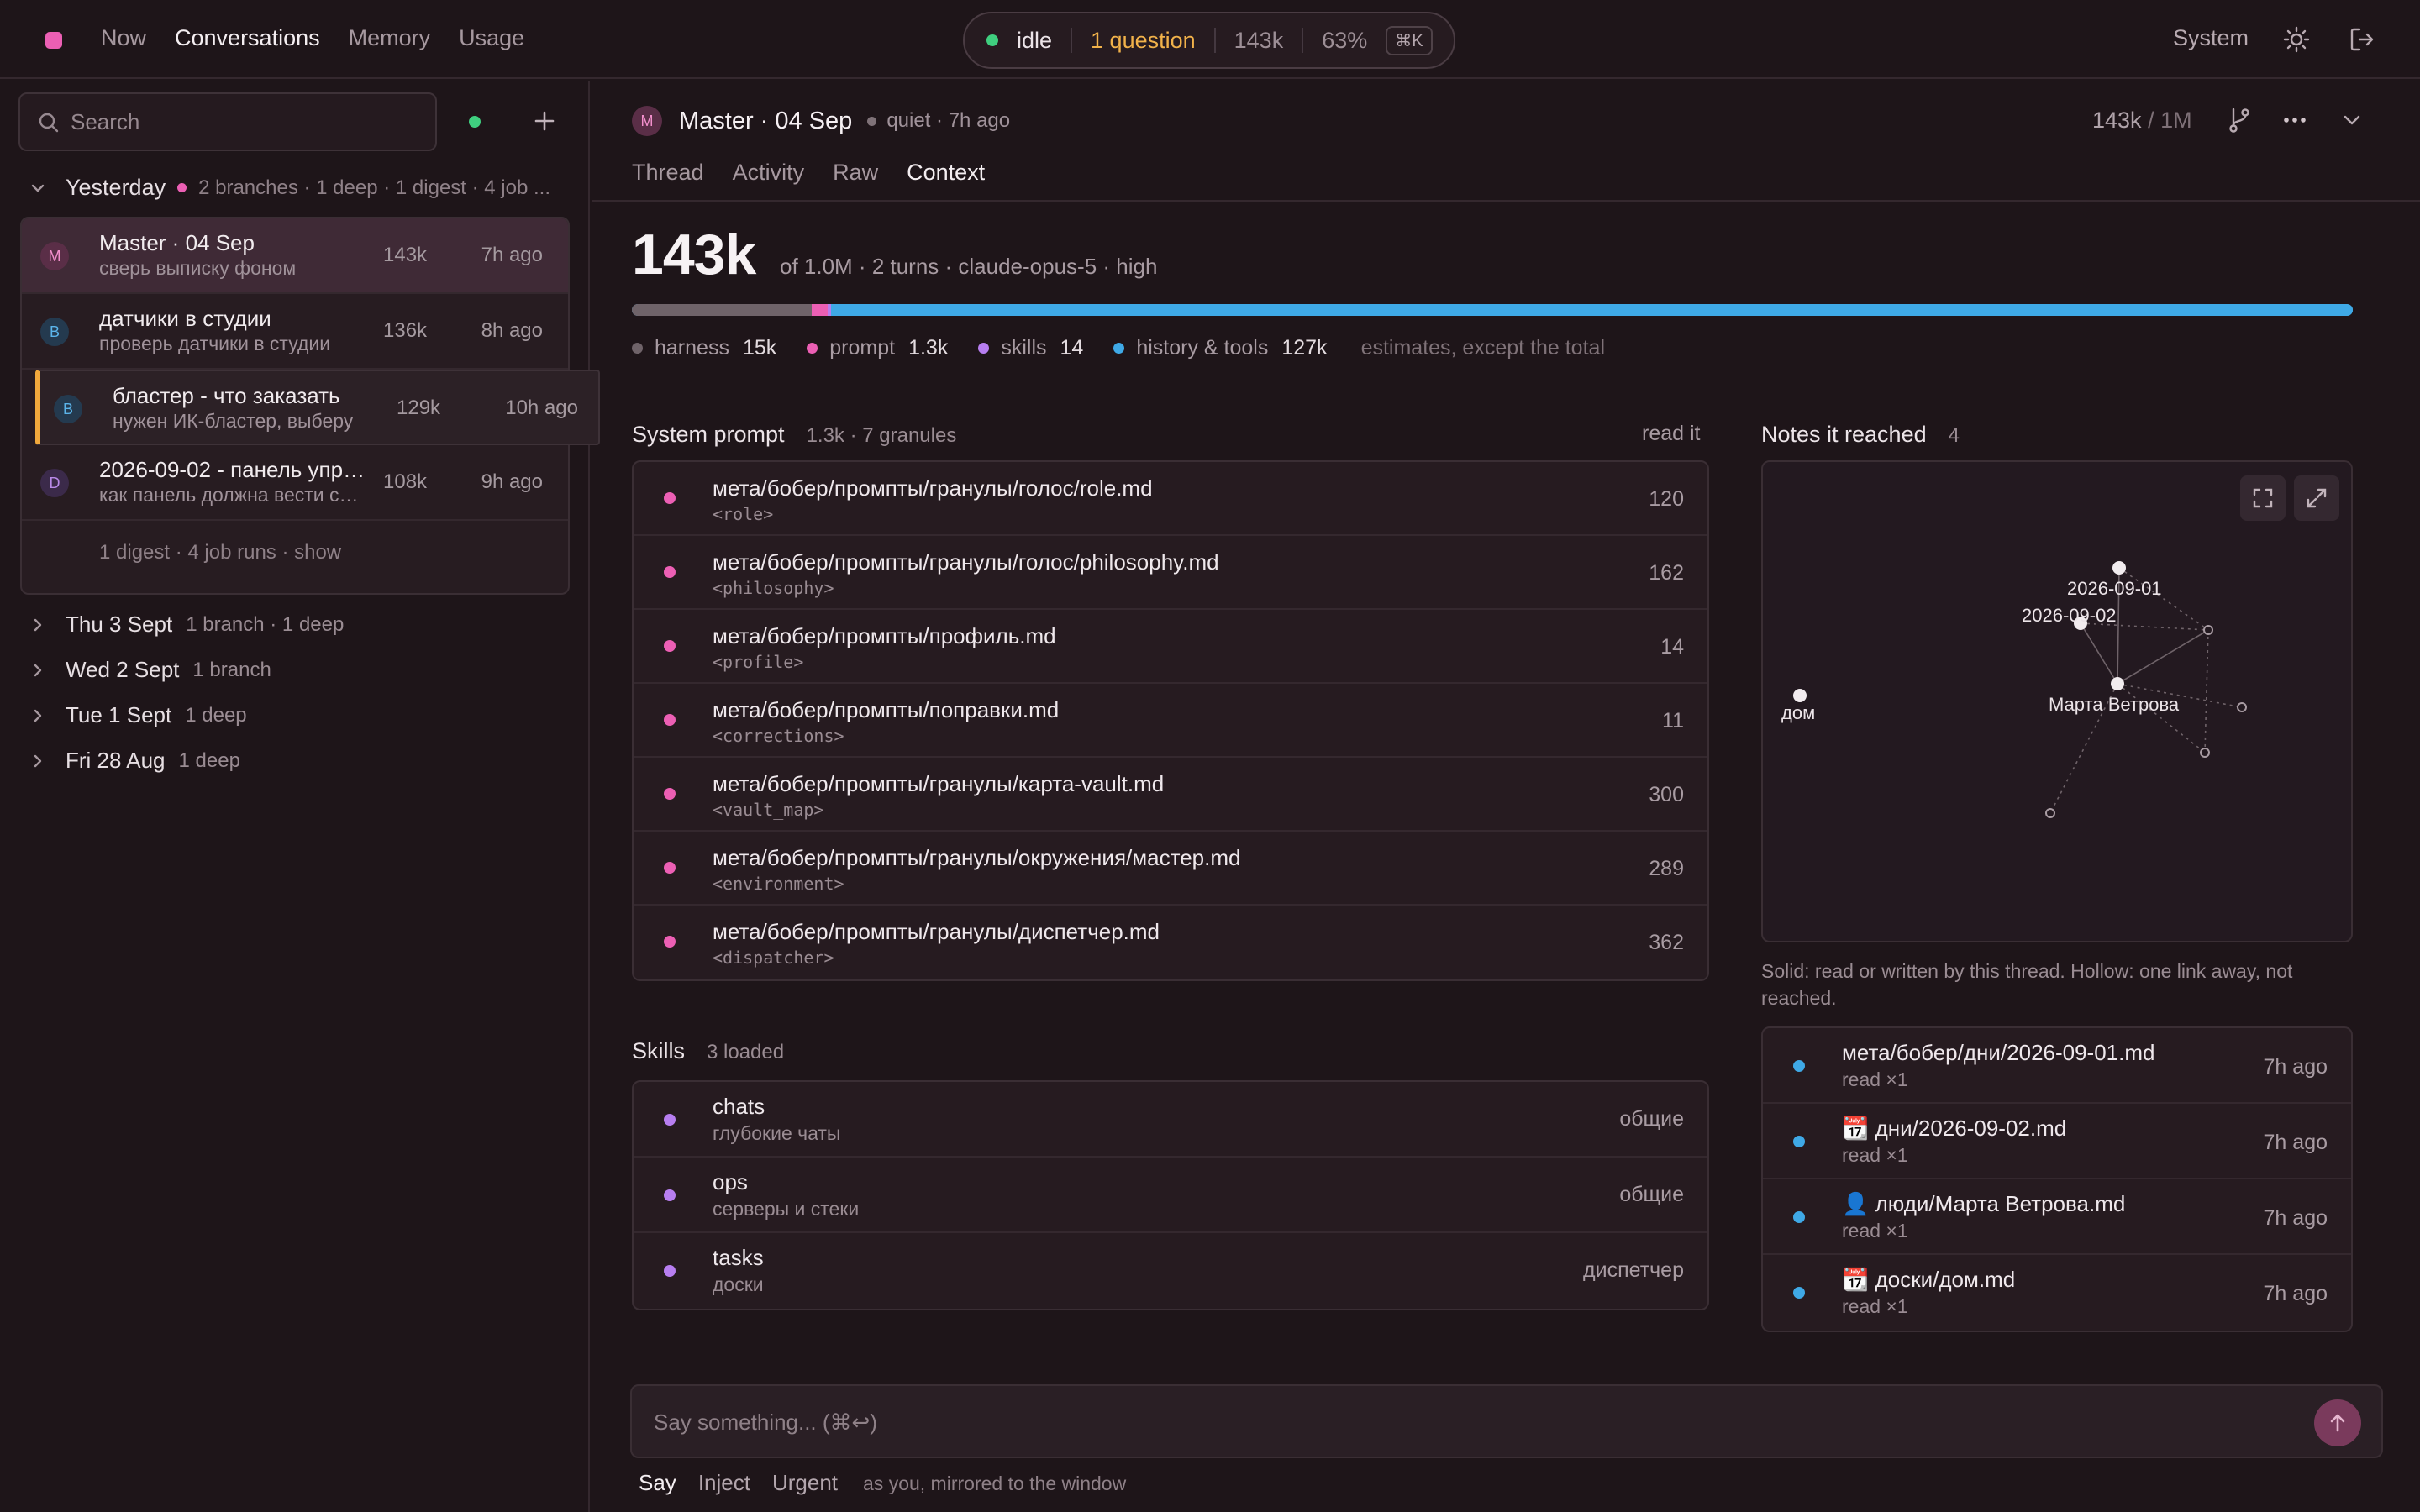  What do you see at coordinates (1666, 942) in the screenshot?
I see `granule-tokens: 362` at bounding box center [1666, 942].